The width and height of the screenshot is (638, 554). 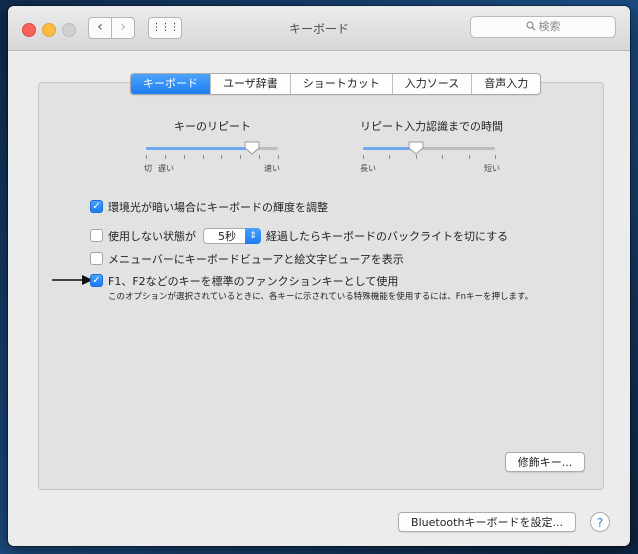 What do you see at coordinates (549, 26) in the screenshot?
I see `search-placeholder: 検索` at bounding box center [549, 26].